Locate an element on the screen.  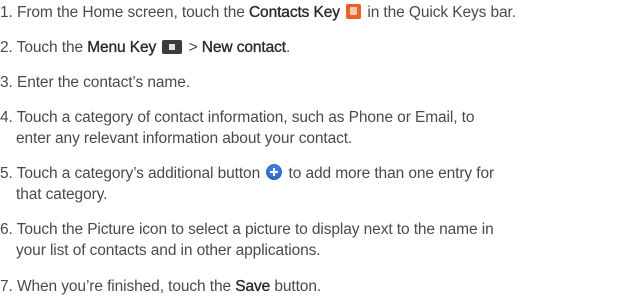
step-text: button. is located at coordinates (296, 286).